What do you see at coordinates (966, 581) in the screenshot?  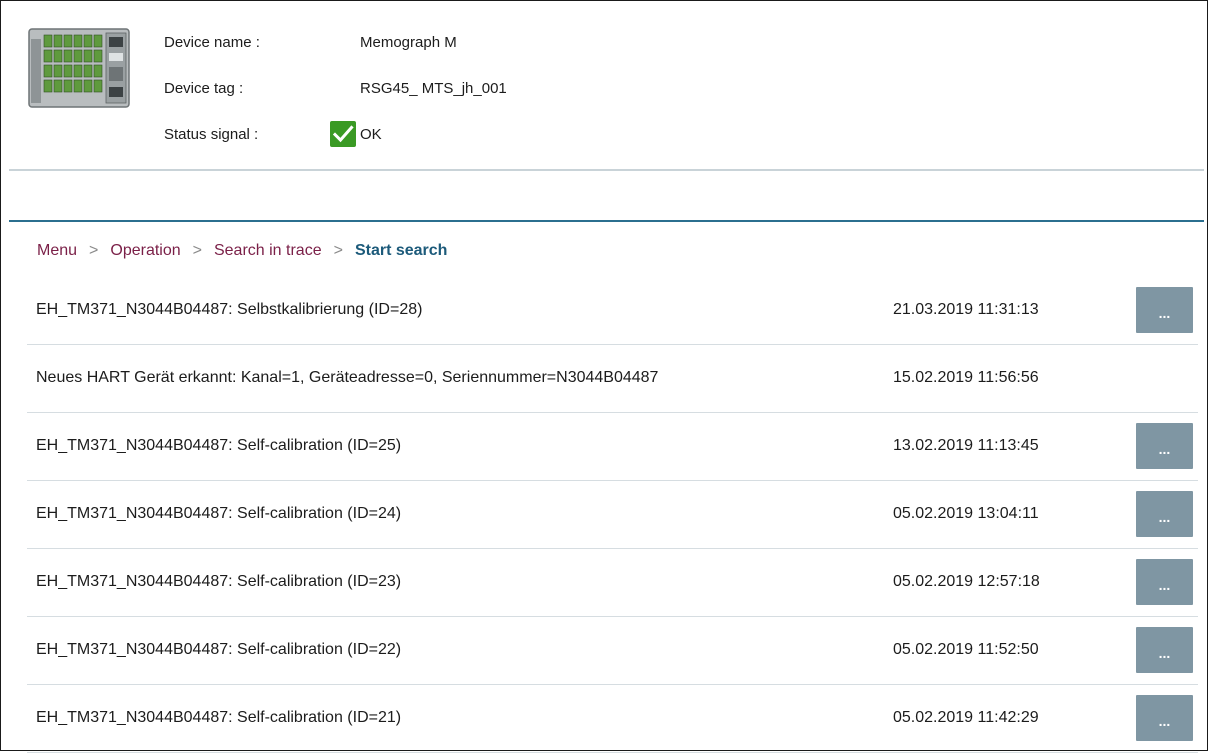 I see `event-timestamp: 05.02.2019 12:57:18` at bounding box center [966, 581].